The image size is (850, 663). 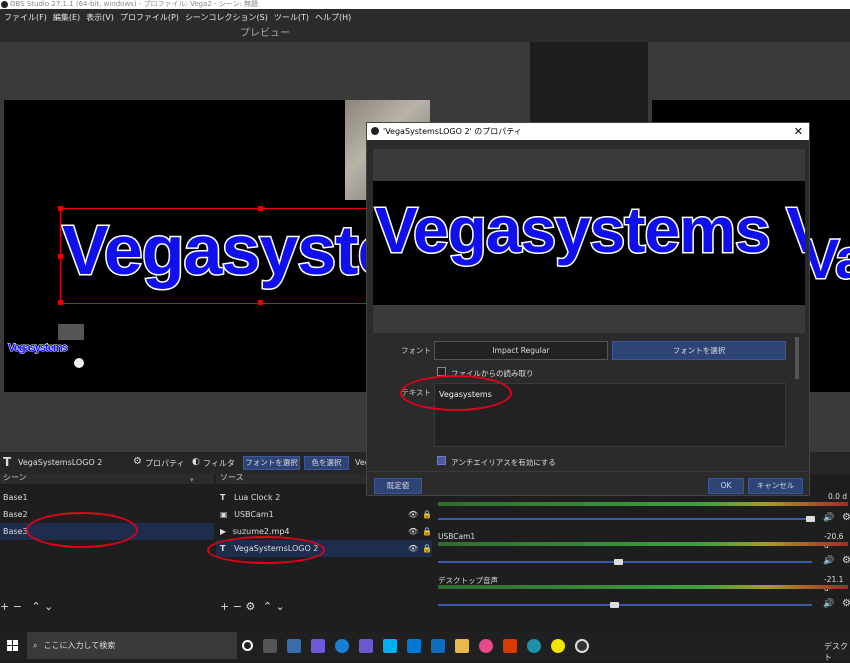 What do you see at coordinates (798, 131) in the screenshot?
I see `close-icon: ✕` at bounding box center [798, 131].